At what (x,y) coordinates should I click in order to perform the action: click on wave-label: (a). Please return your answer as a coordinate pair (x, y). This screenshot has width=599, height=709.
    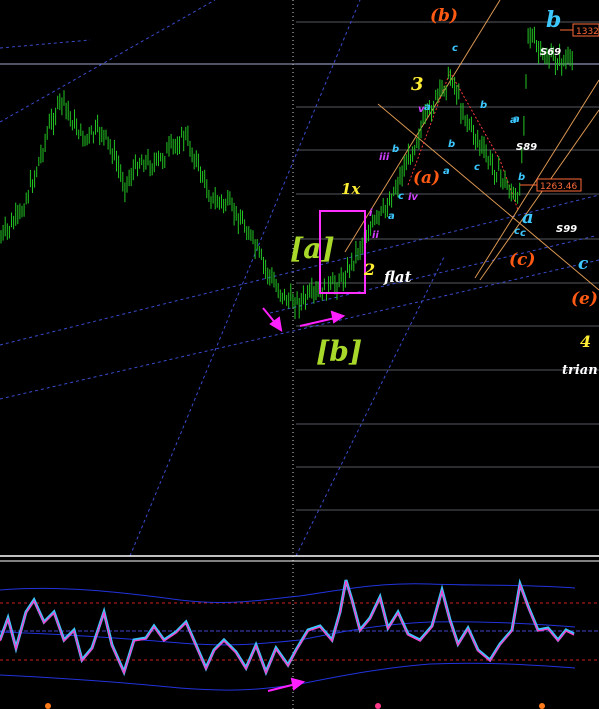
    Looking at the image, I should click on (426, 178).